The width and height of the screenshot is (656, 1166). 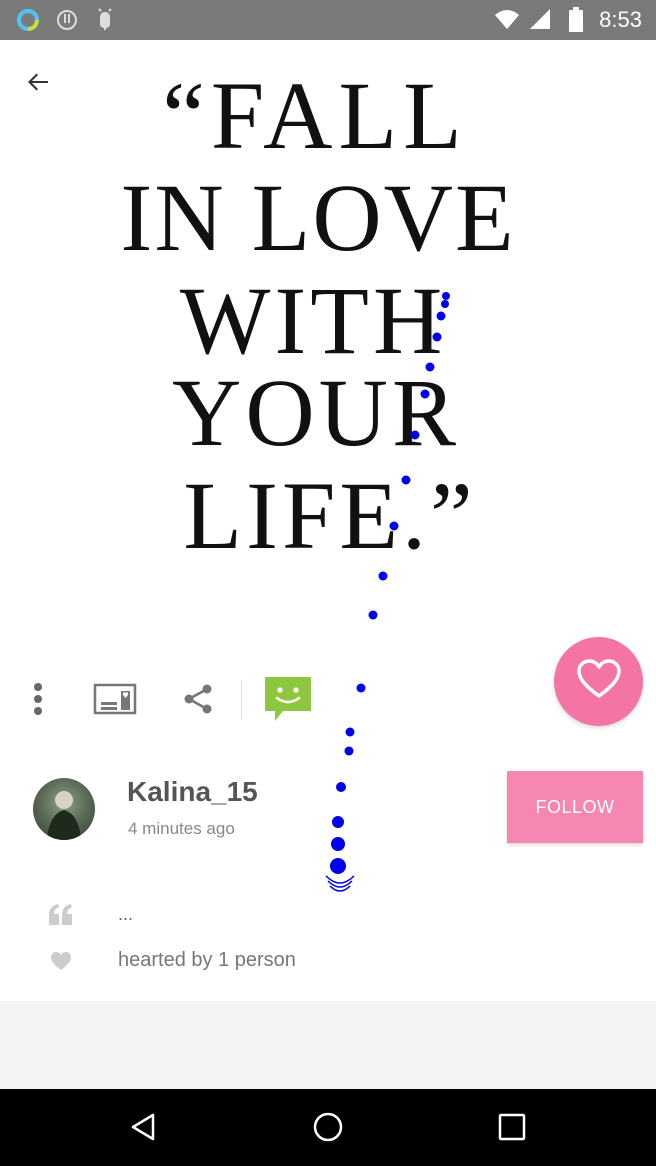 I want to click on post-time: 4 minutes ago, so click(x=181, y=828).